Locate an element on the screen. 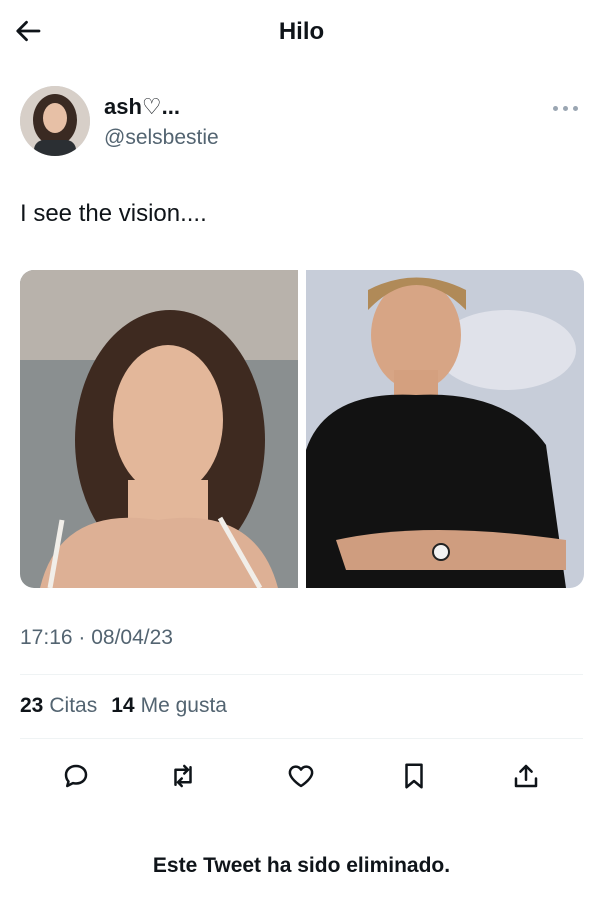  reply-button is located at coordinates (76, 776).